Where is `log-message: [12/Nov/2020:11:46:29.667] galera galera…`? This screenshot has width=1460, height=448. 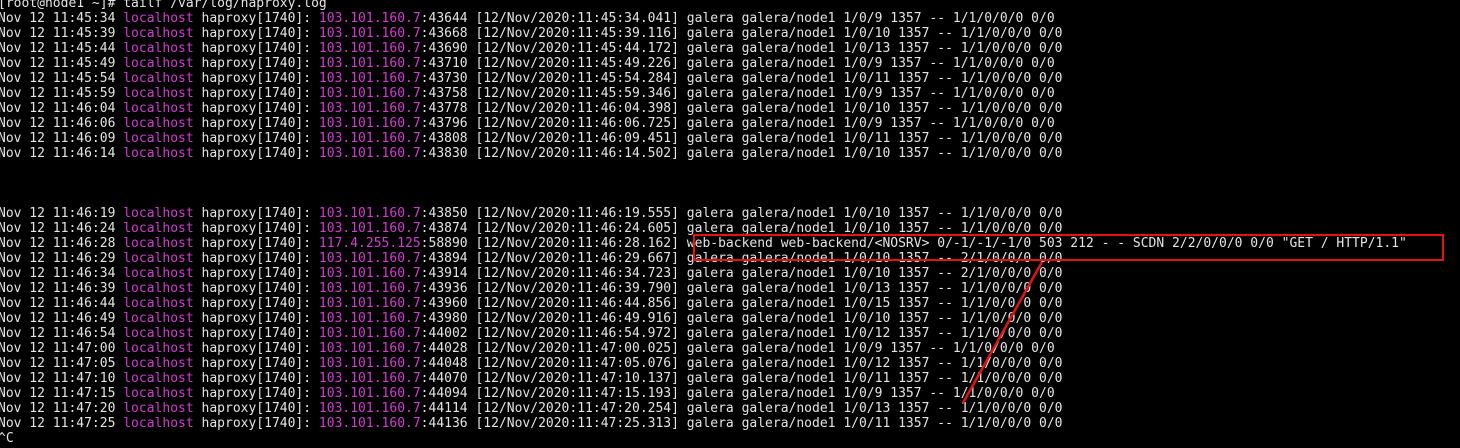
log-message: [12/Nov/2020:11:46:29.667] galera galera… is located at coordinates (765, 258).